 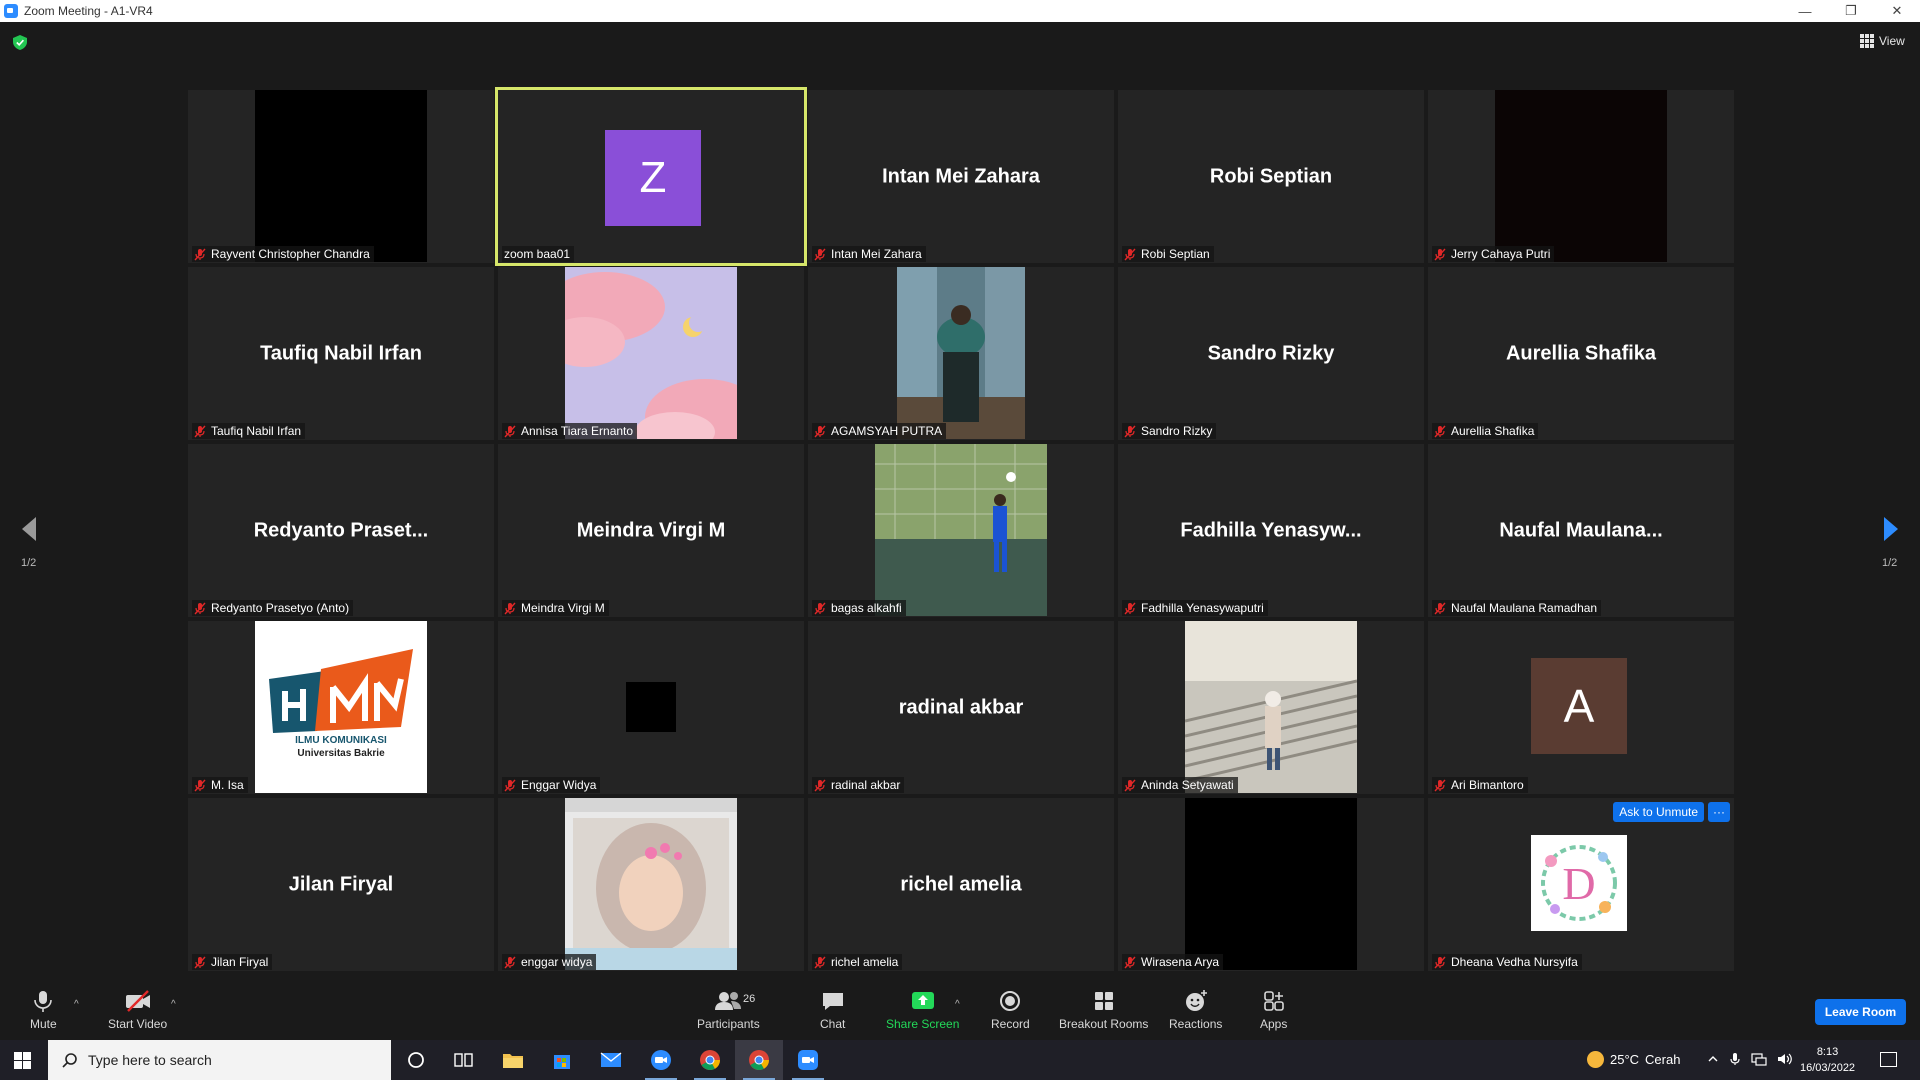 I want to click on university-logo: ILMU KOMUNIKASI Universitas Bakrie, so click(x=341, y=707).